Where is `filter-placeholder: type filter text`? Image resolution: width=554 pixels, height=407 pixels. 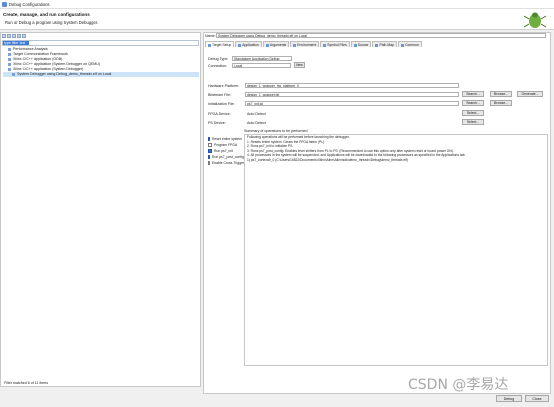 filter-placeholder: type filter text is located at coordinates (16, 43).